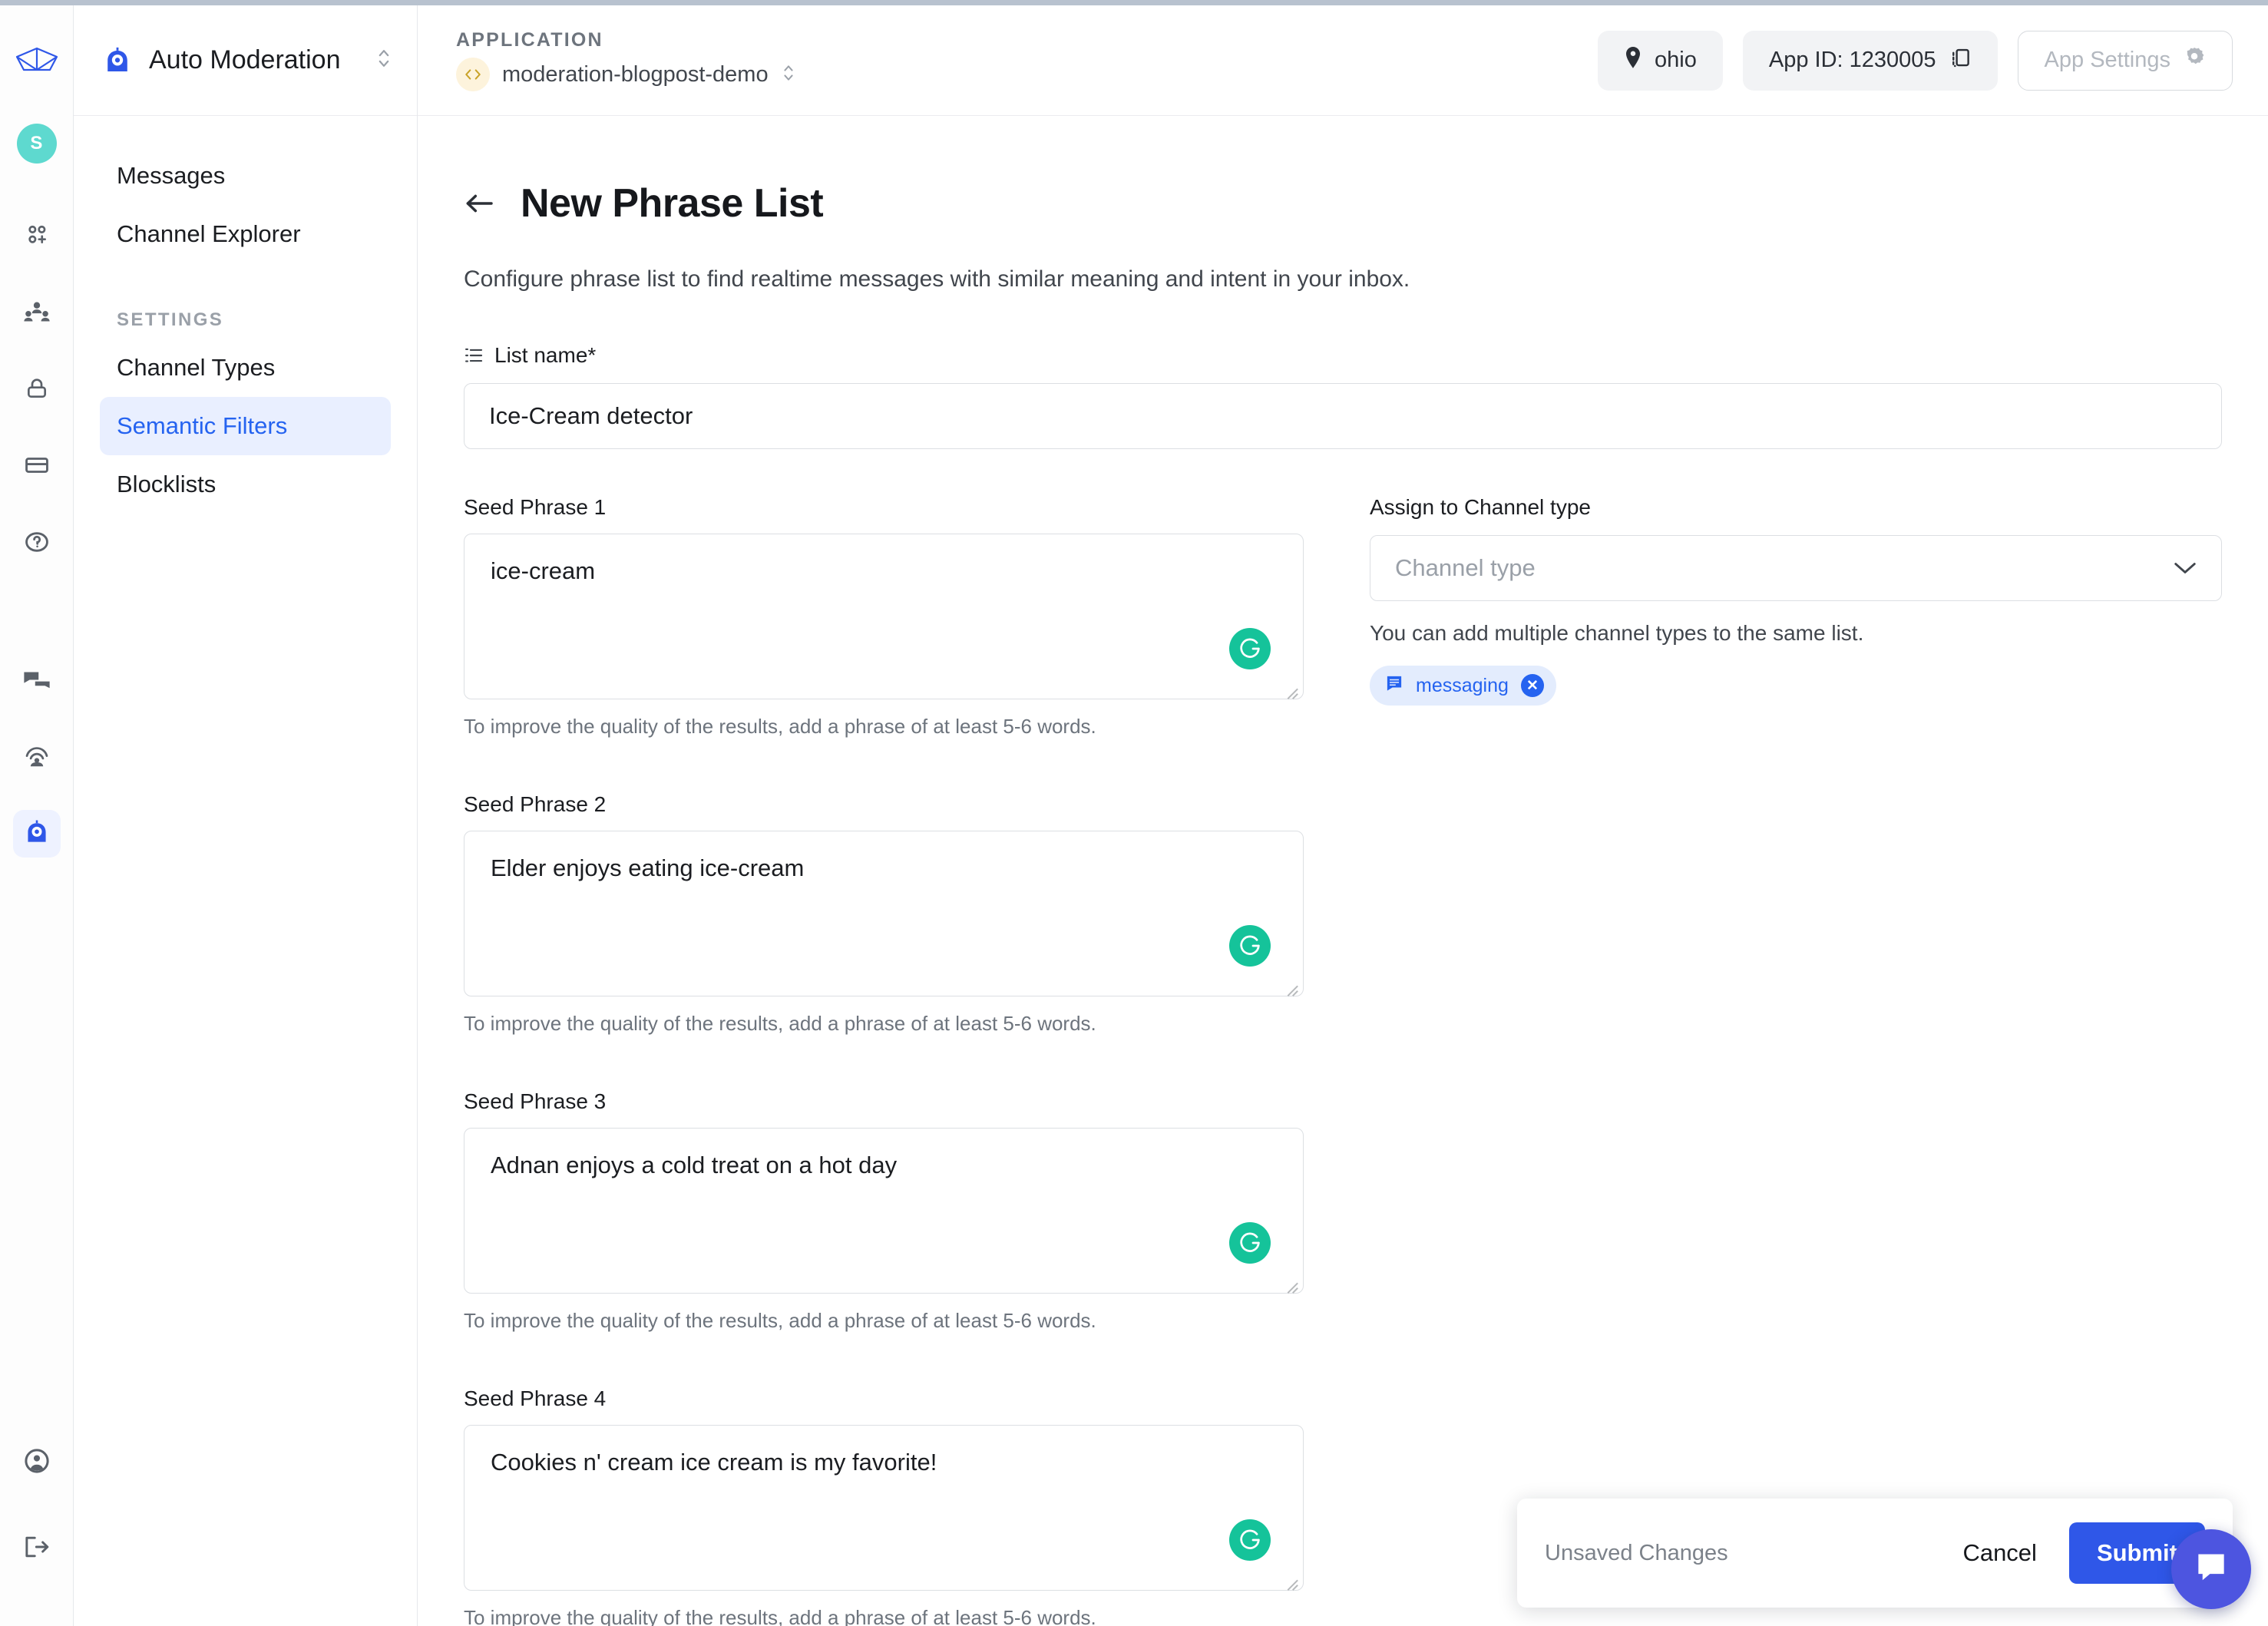 This screenshot has height=1626, width=2268. Describe the element at coordinates (2186, 568) in the screenshot. I see `chevron-down-icon` at that location.